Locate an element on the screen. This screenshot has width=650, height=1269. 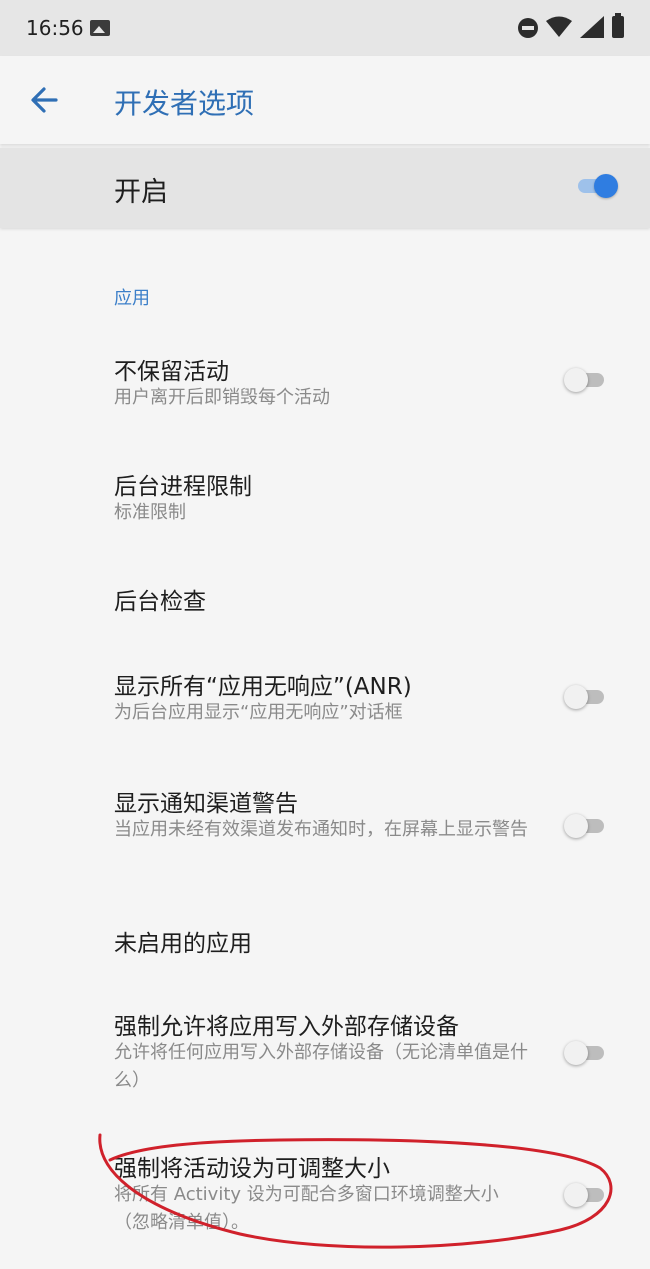
pref-title: 强制允许将应用写入外部存储设备 is located at coordinates (286, 1027).